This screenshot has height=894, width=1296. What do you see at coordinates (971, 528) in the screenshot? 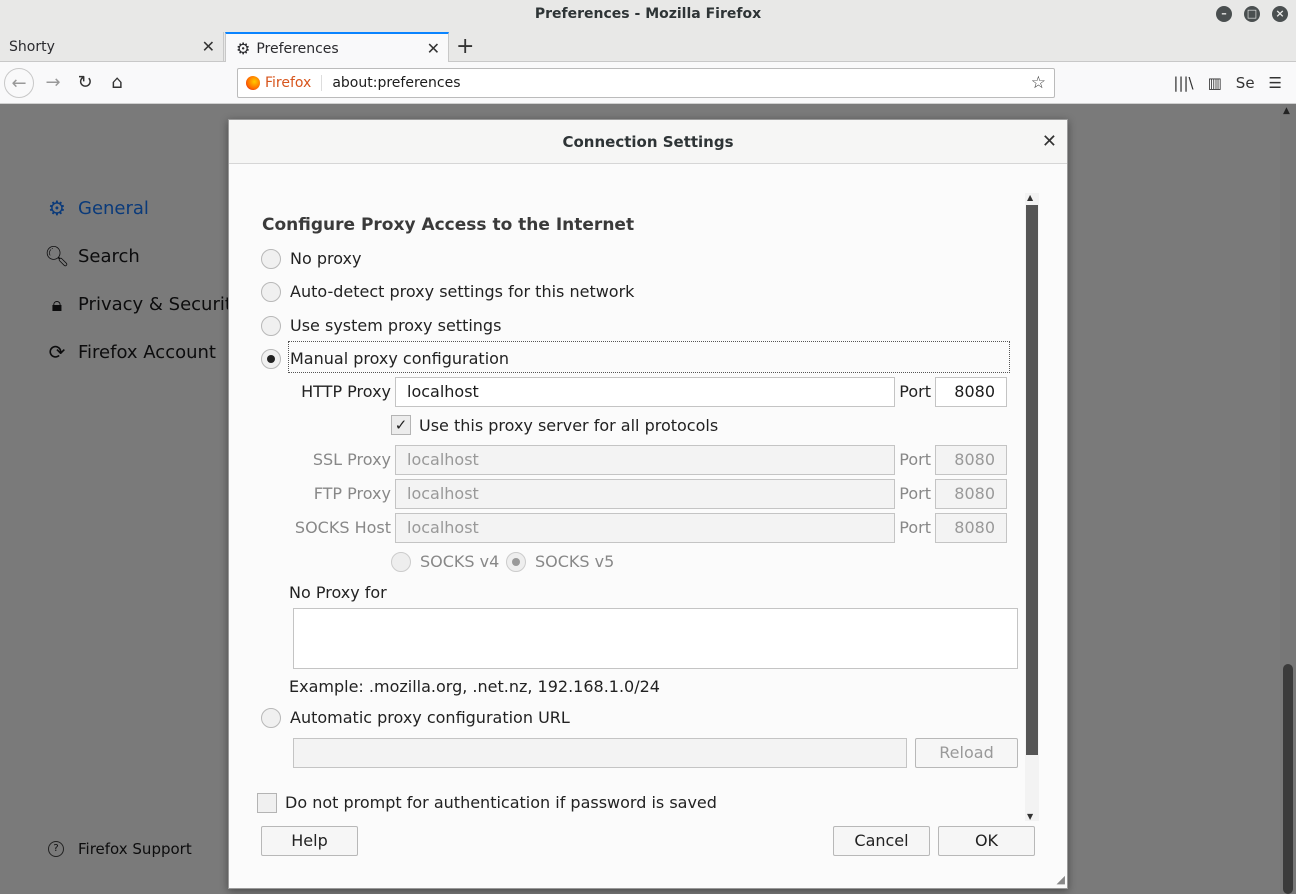
I see `socks-port-input: 8080` at bounding box center [971, 528].